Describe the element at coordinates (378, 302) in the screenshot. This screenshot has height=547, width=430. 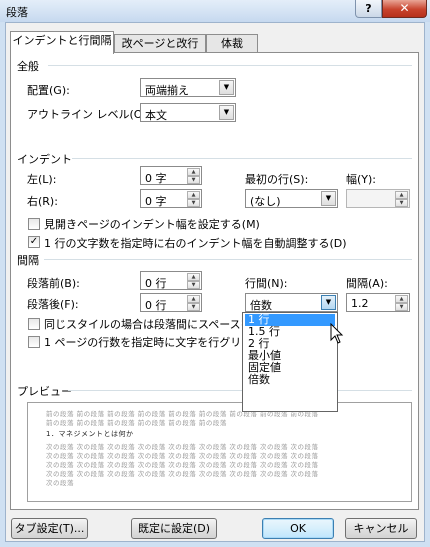
I see `spacing-at-spinner: 1.2 ▲ ▼` at that location.